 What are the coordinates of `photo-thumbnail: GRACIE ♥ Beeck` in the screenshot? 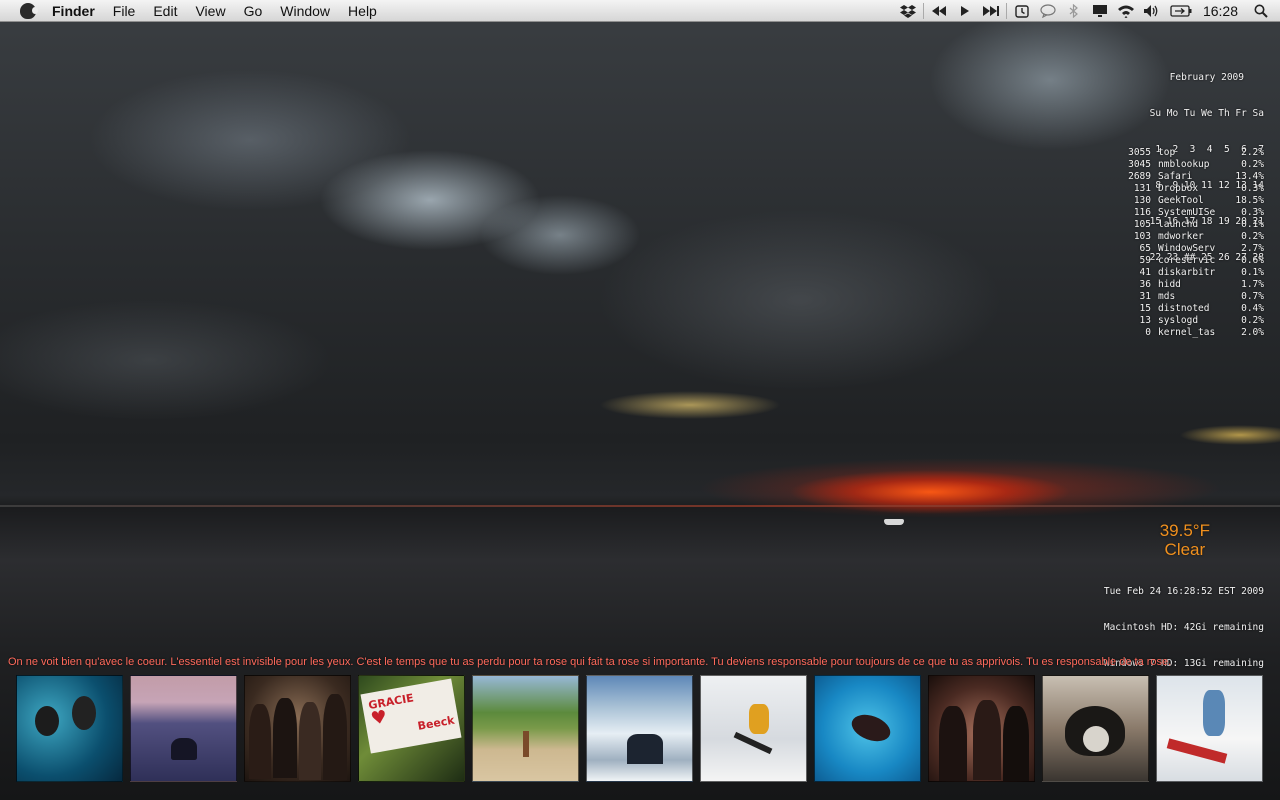 It's located at (411, 728).